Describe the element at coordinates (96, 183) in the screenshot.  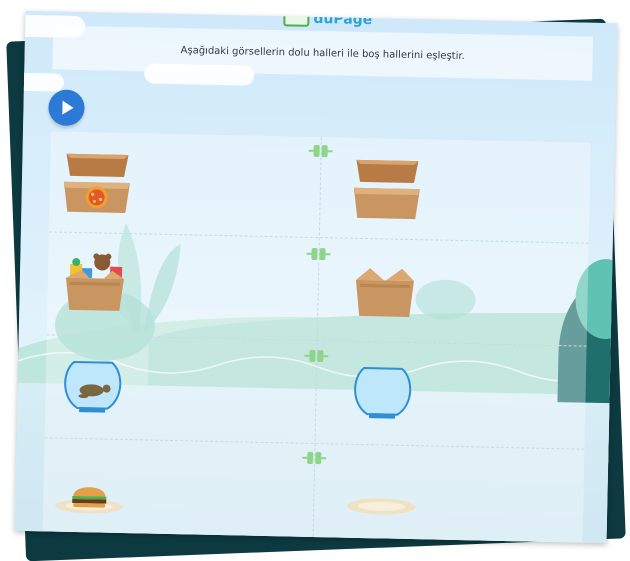
I see `pizza-box-full-icon` at that location.